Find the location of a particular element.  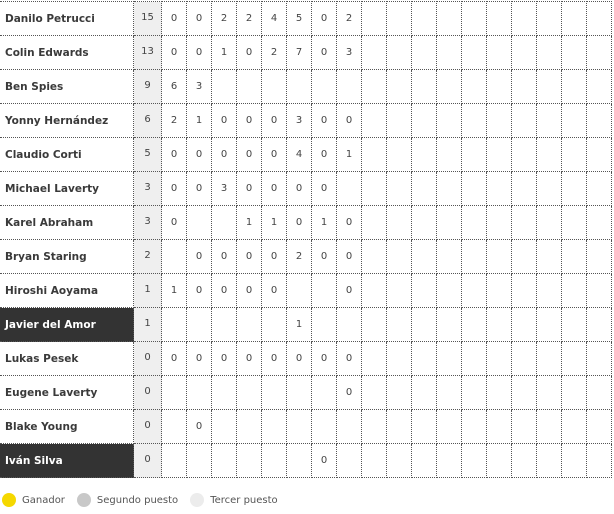

third-dot-icon is located at coordinates (197, 500).